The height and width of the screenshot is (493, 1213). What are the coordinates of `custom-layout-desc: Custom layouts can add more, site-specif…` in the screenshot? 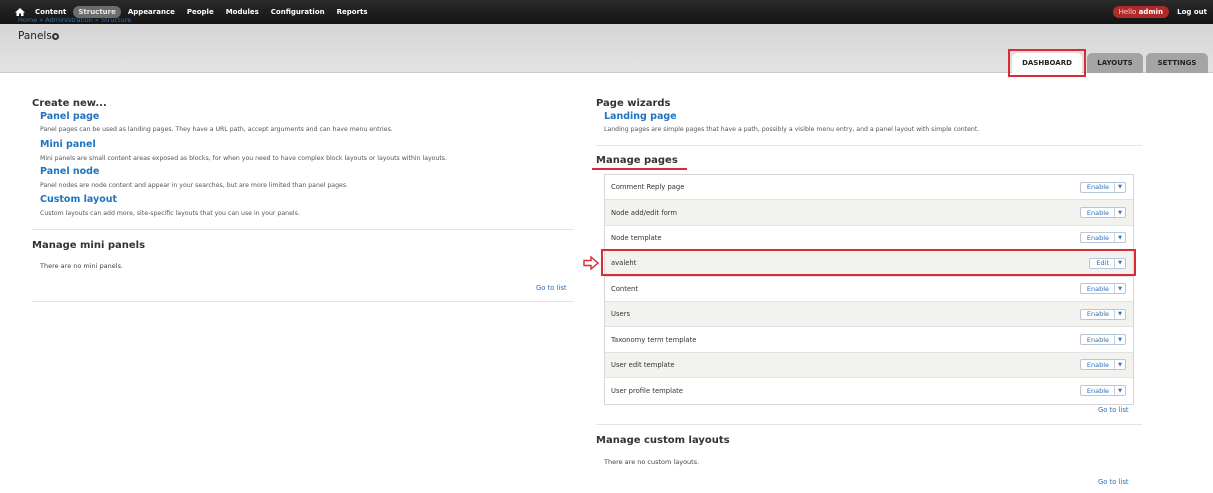 It's located at (170, 213).